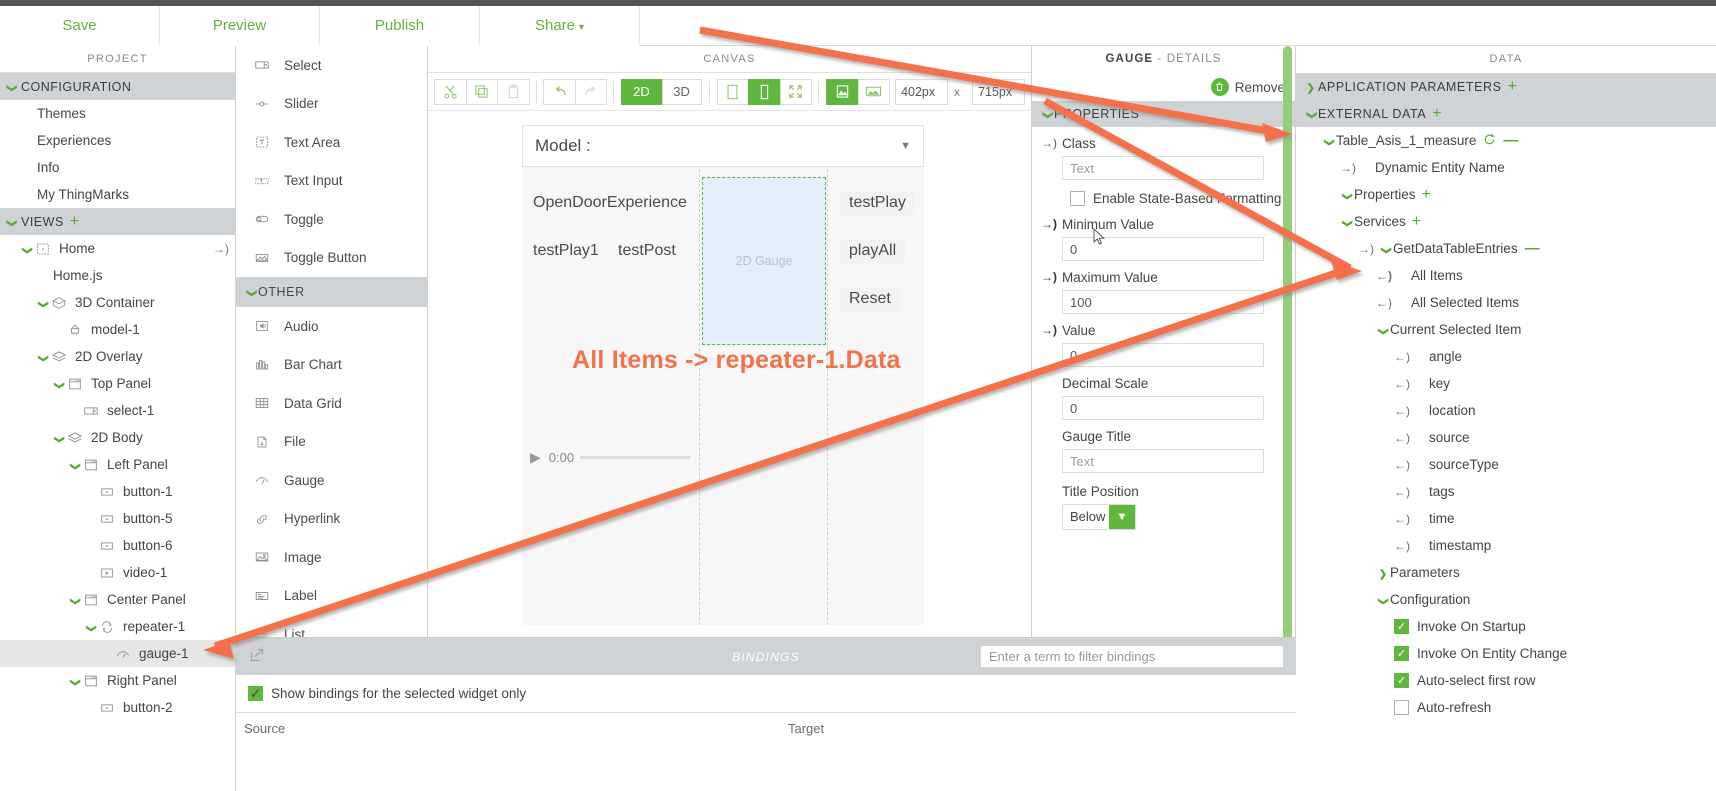 The image size is (1716, 791). Describe the element at coordinates (117, 383) in the screenshot. I see `tree-item-top-panel: Top Panel` at that location.